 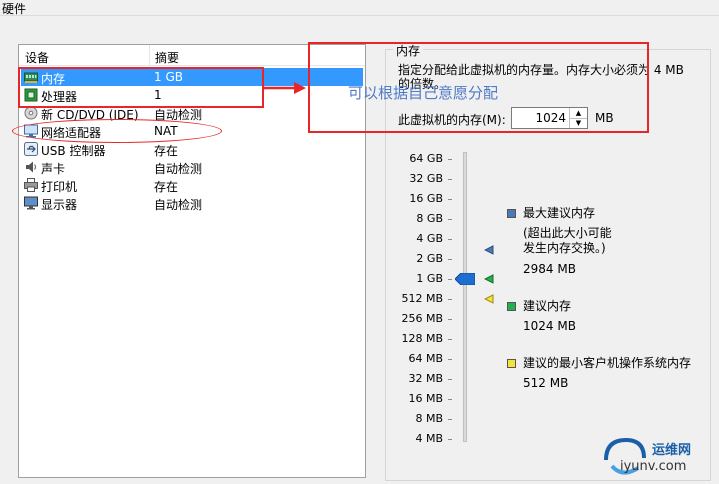 What do you see at coordinates (31, 113) in the screenshot?
I see `cd-dvd-icon` at bounding box center [31, 113].